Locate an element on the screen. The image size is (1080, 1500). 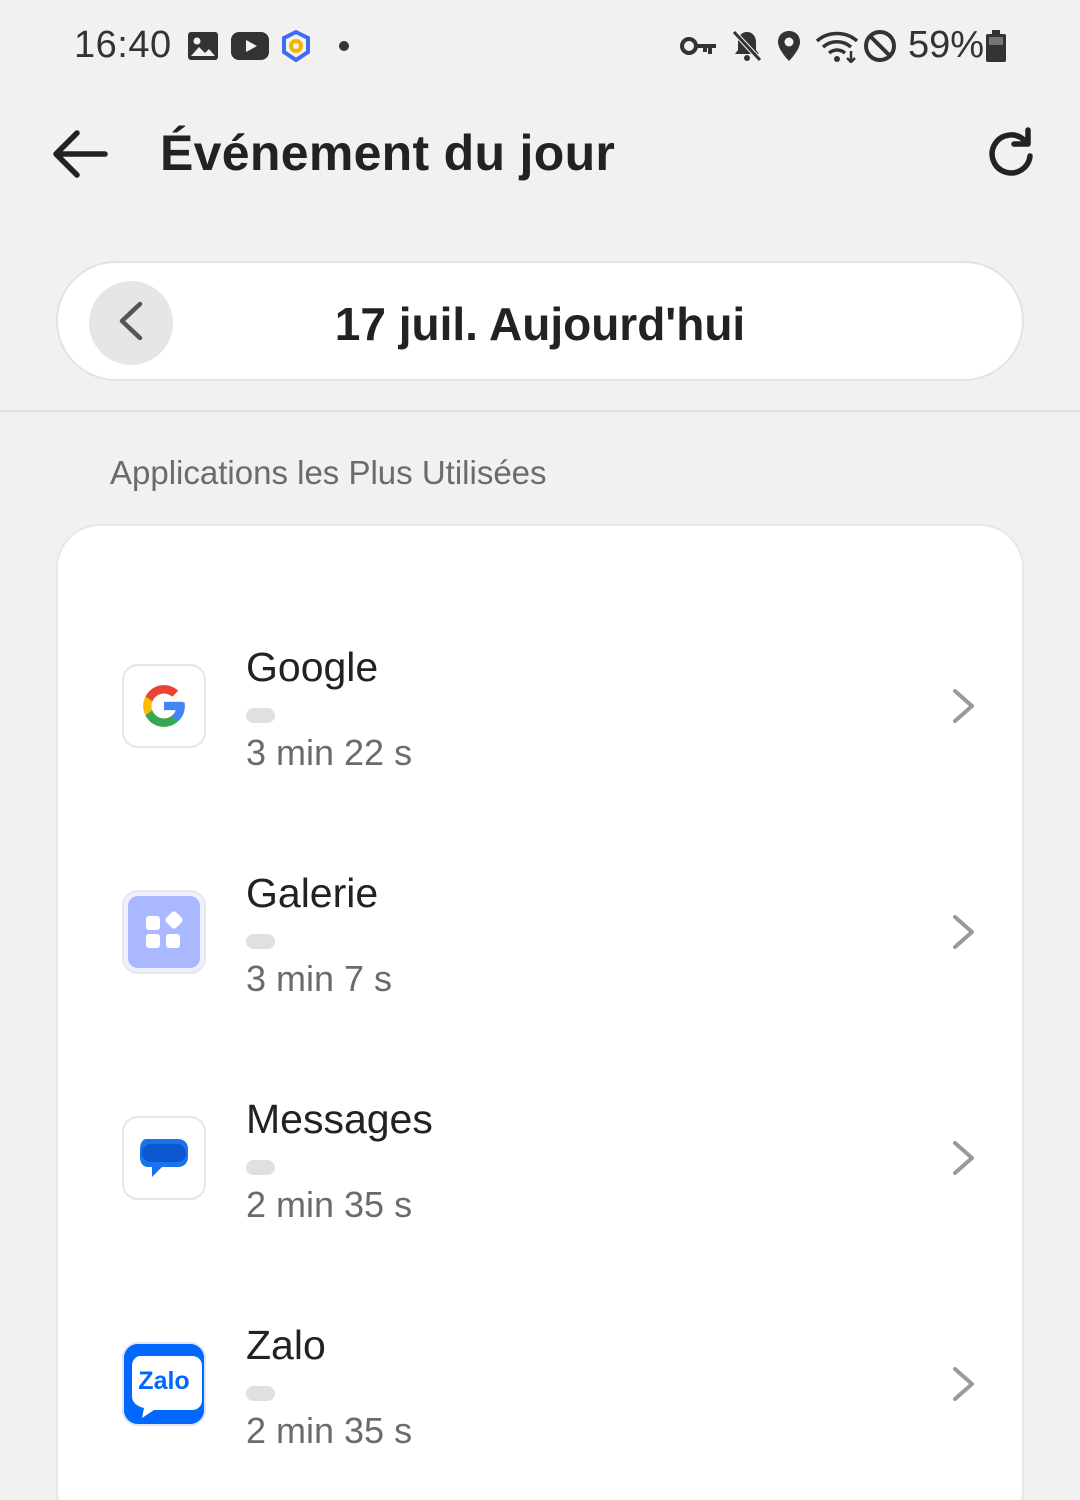
refresh-button is located at coordinates (1012, 156).